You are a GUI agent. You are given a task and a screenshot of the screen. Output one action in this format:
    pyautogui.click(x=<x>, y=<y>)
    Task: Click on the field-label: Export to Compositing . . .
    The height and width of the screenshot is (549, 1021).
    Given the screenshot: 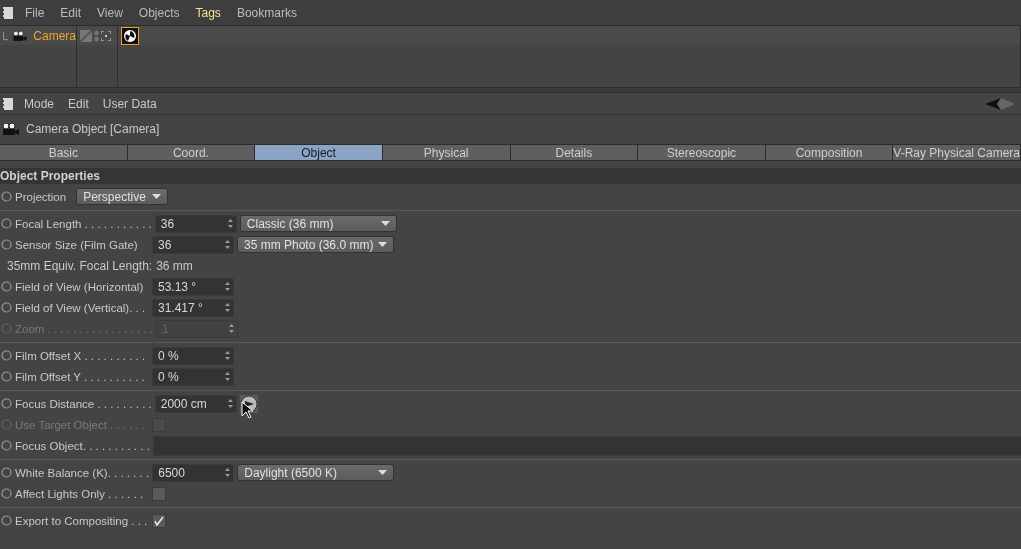 What is the action you would take?
    pyautogui.click(x=82, y=520)
    